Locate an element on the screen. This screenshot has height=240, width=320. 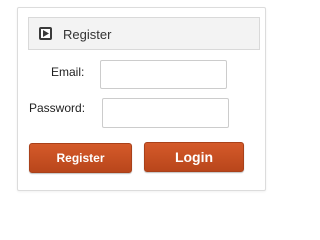
password-label: Password: is located at coordinates (57, 108).